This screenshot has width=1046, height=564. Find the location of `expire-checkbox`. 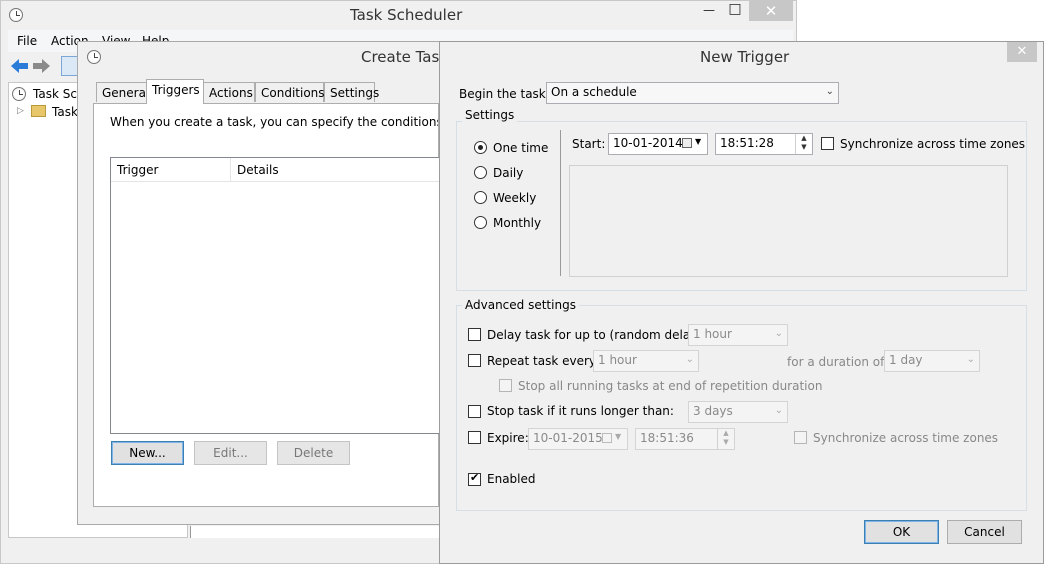

expire-checkbox is located at coordinates (474, 437).